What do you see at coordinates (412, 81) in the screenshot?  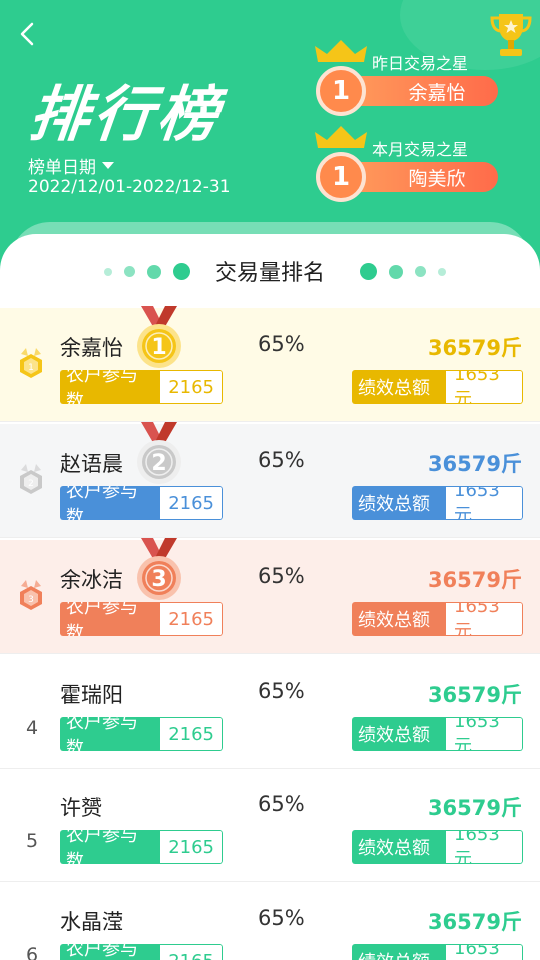 I see `star-yesterday: 昨日交易之星 余嘉怡 1` at bounding box center [412, 81].